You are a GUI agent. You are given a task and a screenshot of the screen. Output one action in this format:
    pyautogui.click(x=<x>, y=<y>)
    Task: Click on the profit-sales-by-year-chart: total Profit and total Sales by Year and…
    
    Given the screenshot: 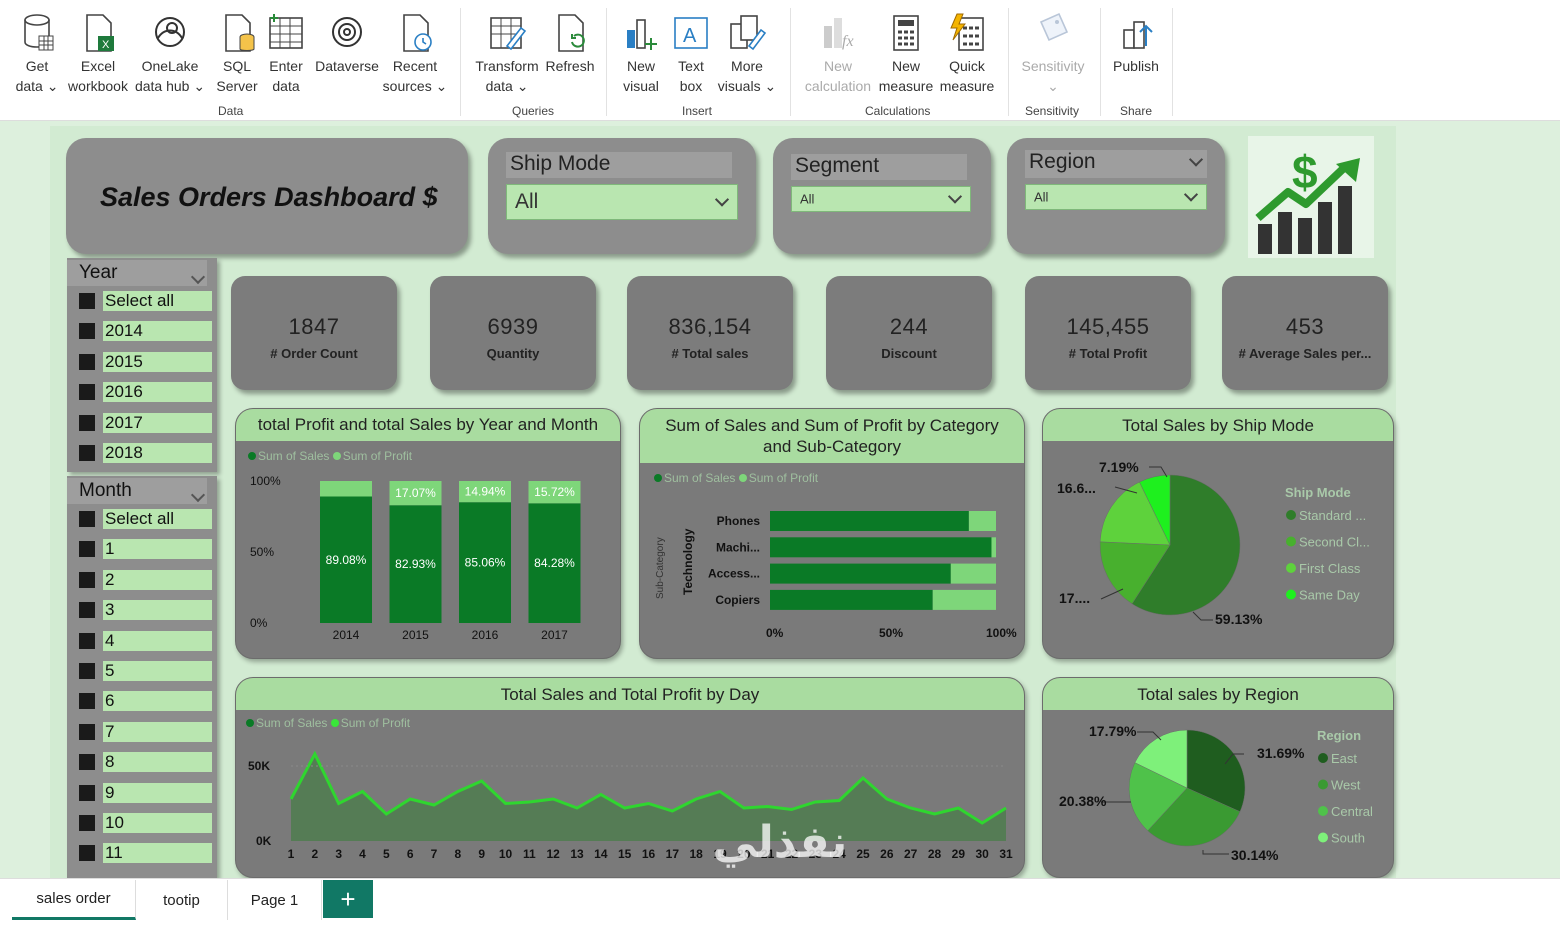 What is the action you would take?
    pyautogui.click(x=428, y=533)
    